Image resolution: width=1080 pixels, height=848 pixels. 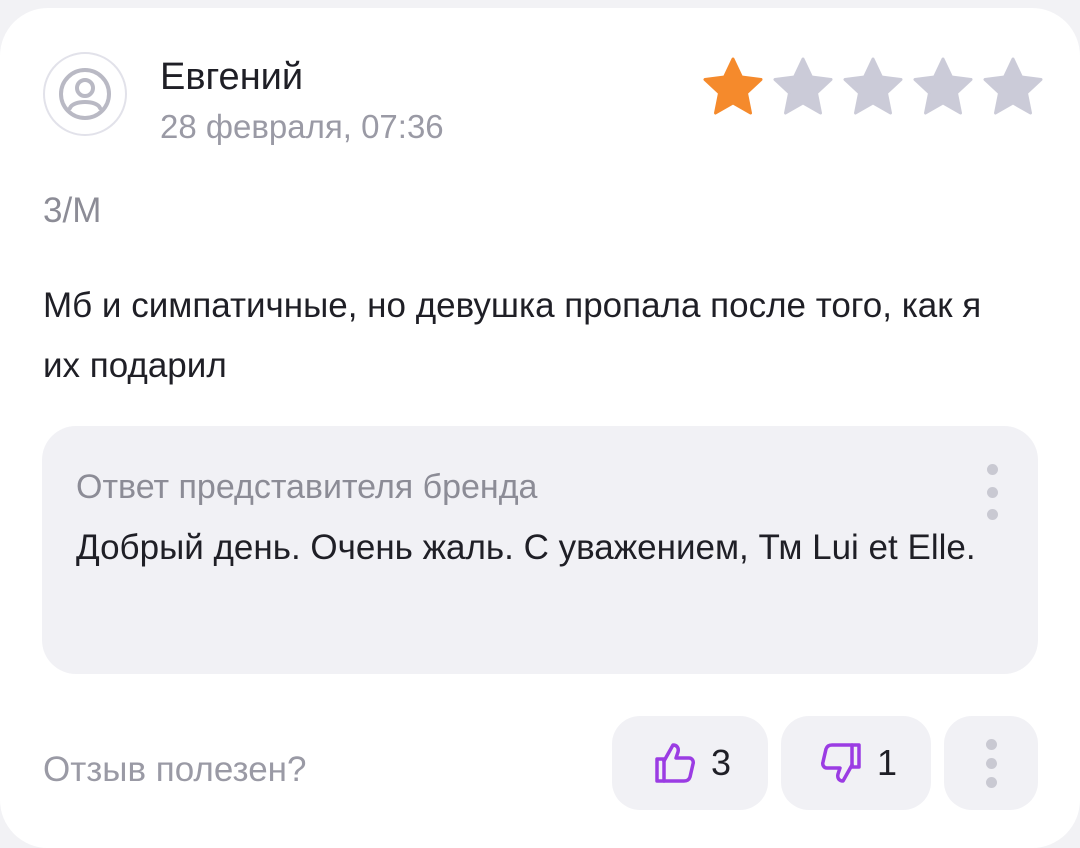 What do you see at coordinates (302, 126) in the screenshot?
I see `review-date: 28 февраля, 07:36` at bounding box center [302, 126].